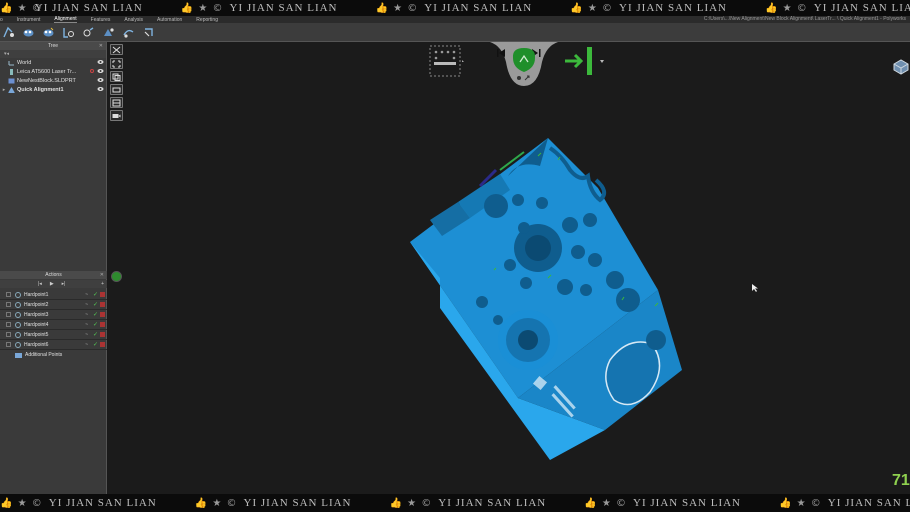 The width and height of the screenshot is (910, 512). I want to click on close-view-icon, so click(116, 49).